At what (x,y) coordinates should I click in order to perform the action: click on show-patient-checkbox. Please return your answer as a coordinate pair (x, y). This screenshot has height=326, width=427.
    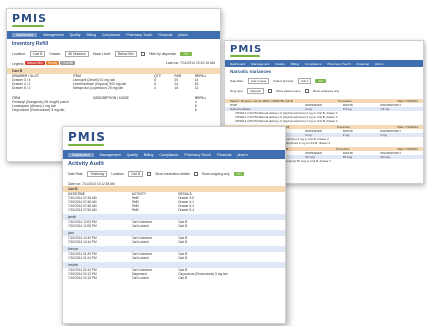
    Looking at the image, I should click on (269, 91).